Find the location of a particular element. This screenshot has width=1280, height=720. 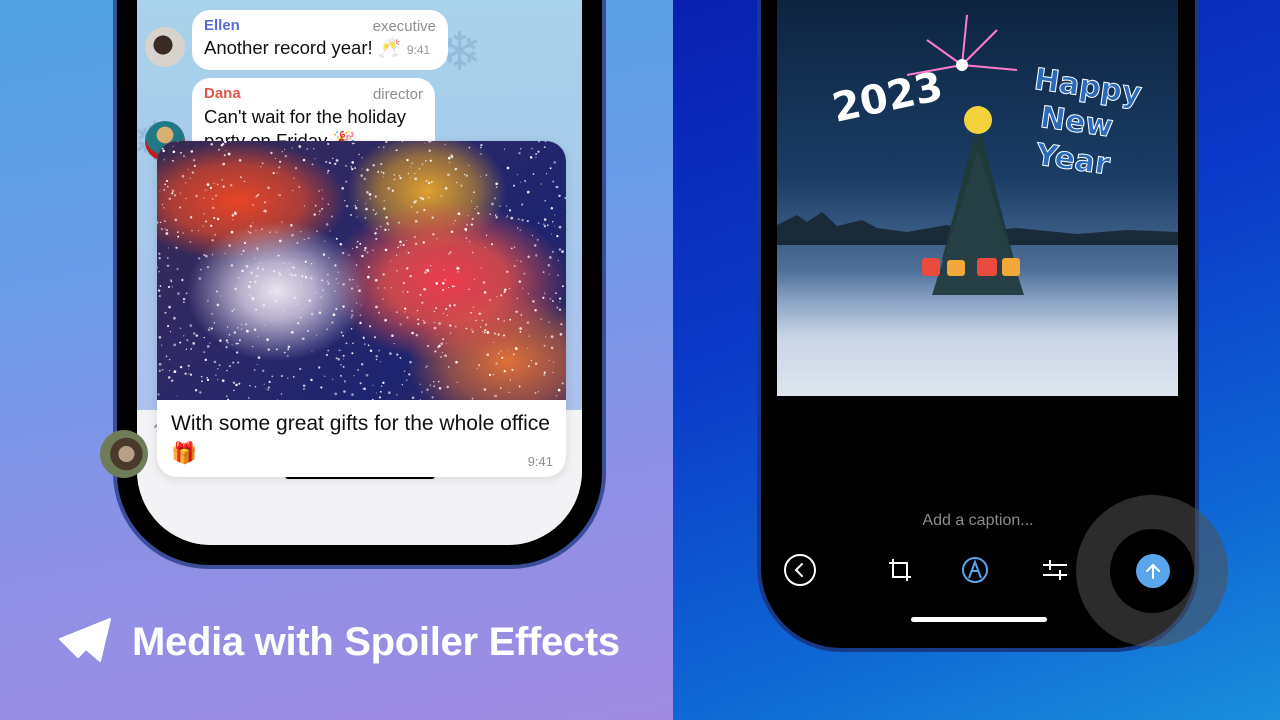

crop-button is located at coordinates (900, 570).